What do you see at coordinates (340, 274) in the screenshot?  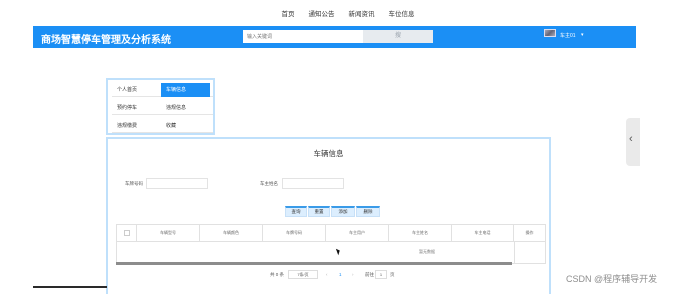 I see `pager-current: 1` at bounding box center [340, 274].